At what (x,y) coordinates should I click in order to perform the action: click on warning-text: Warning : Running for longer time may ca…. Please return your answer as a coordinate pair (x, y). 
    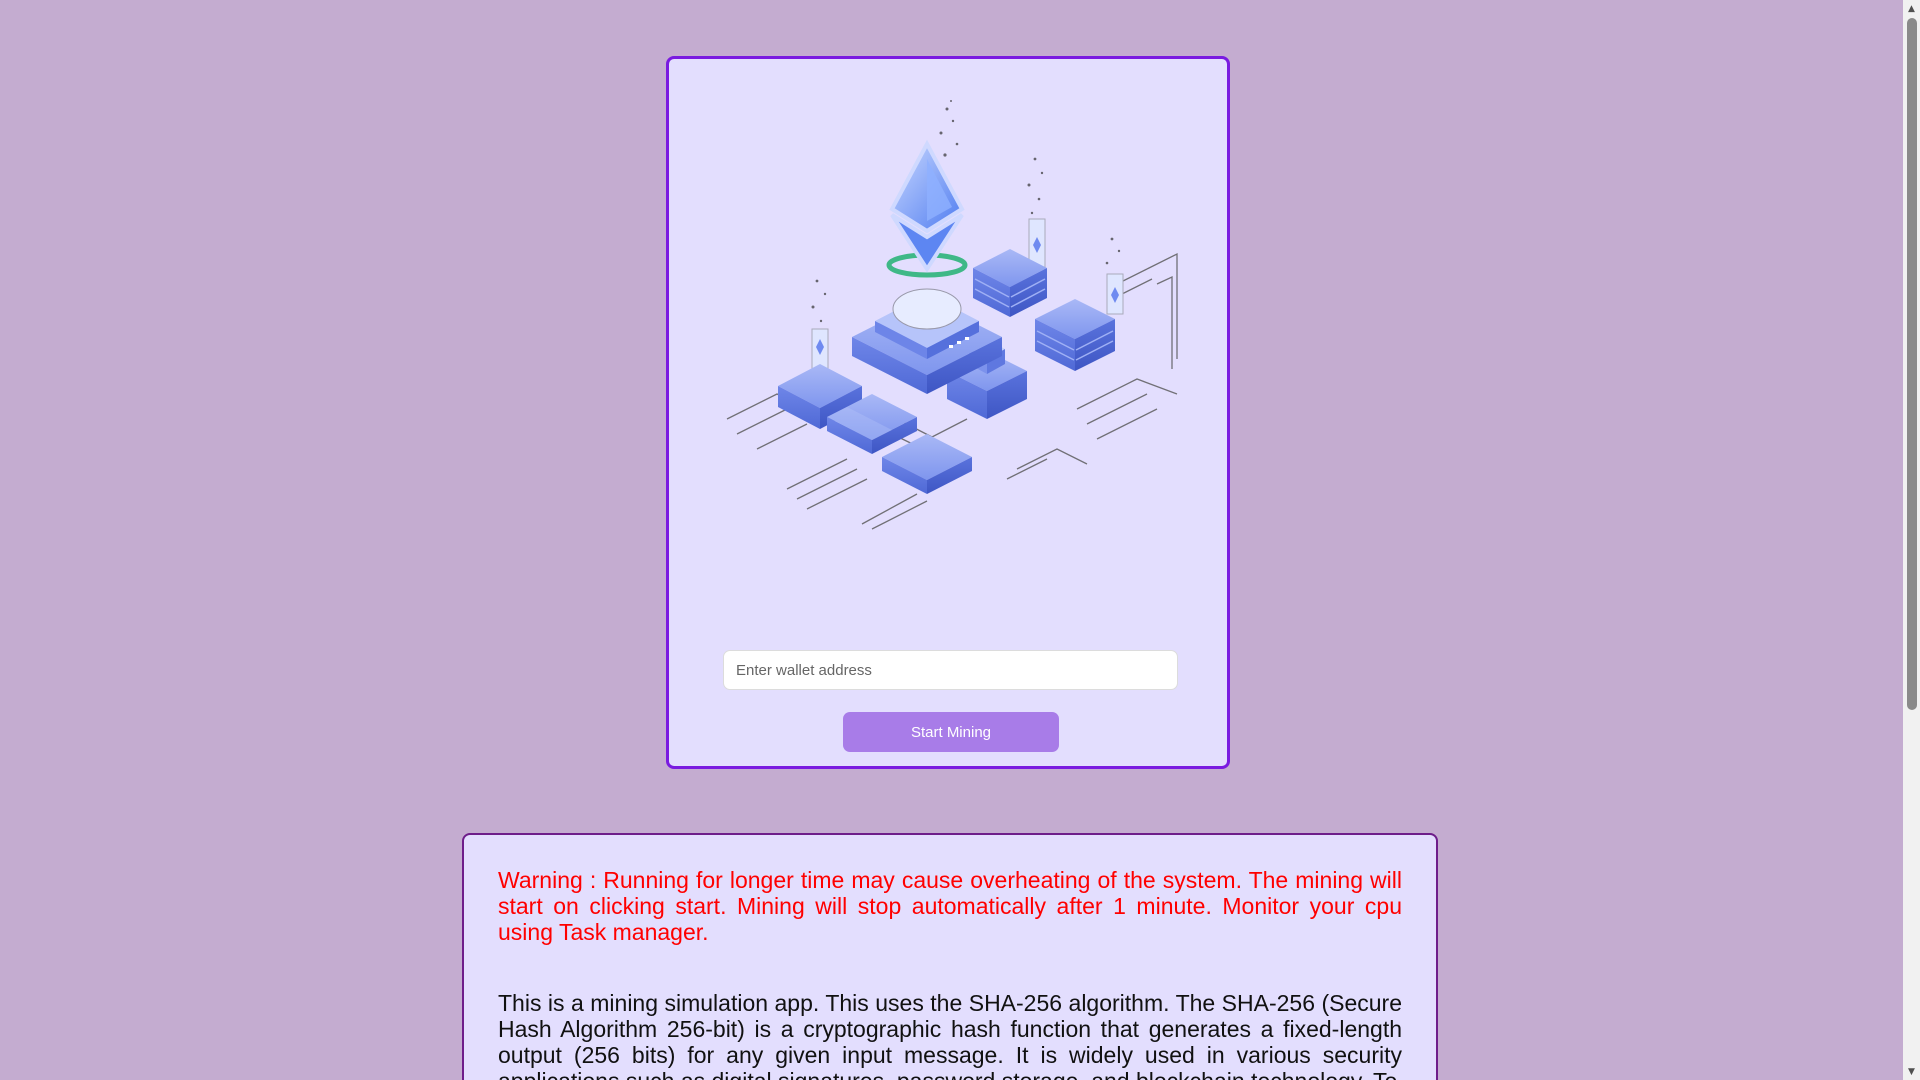
    Looking at the image, I should click on (950, 906).